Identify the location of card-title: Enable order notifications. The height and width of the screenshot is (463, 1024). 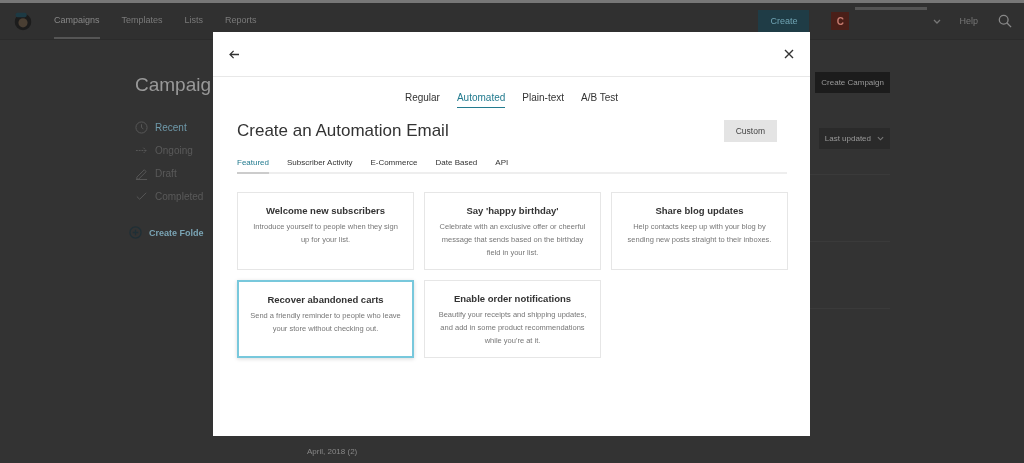
(512, 298).